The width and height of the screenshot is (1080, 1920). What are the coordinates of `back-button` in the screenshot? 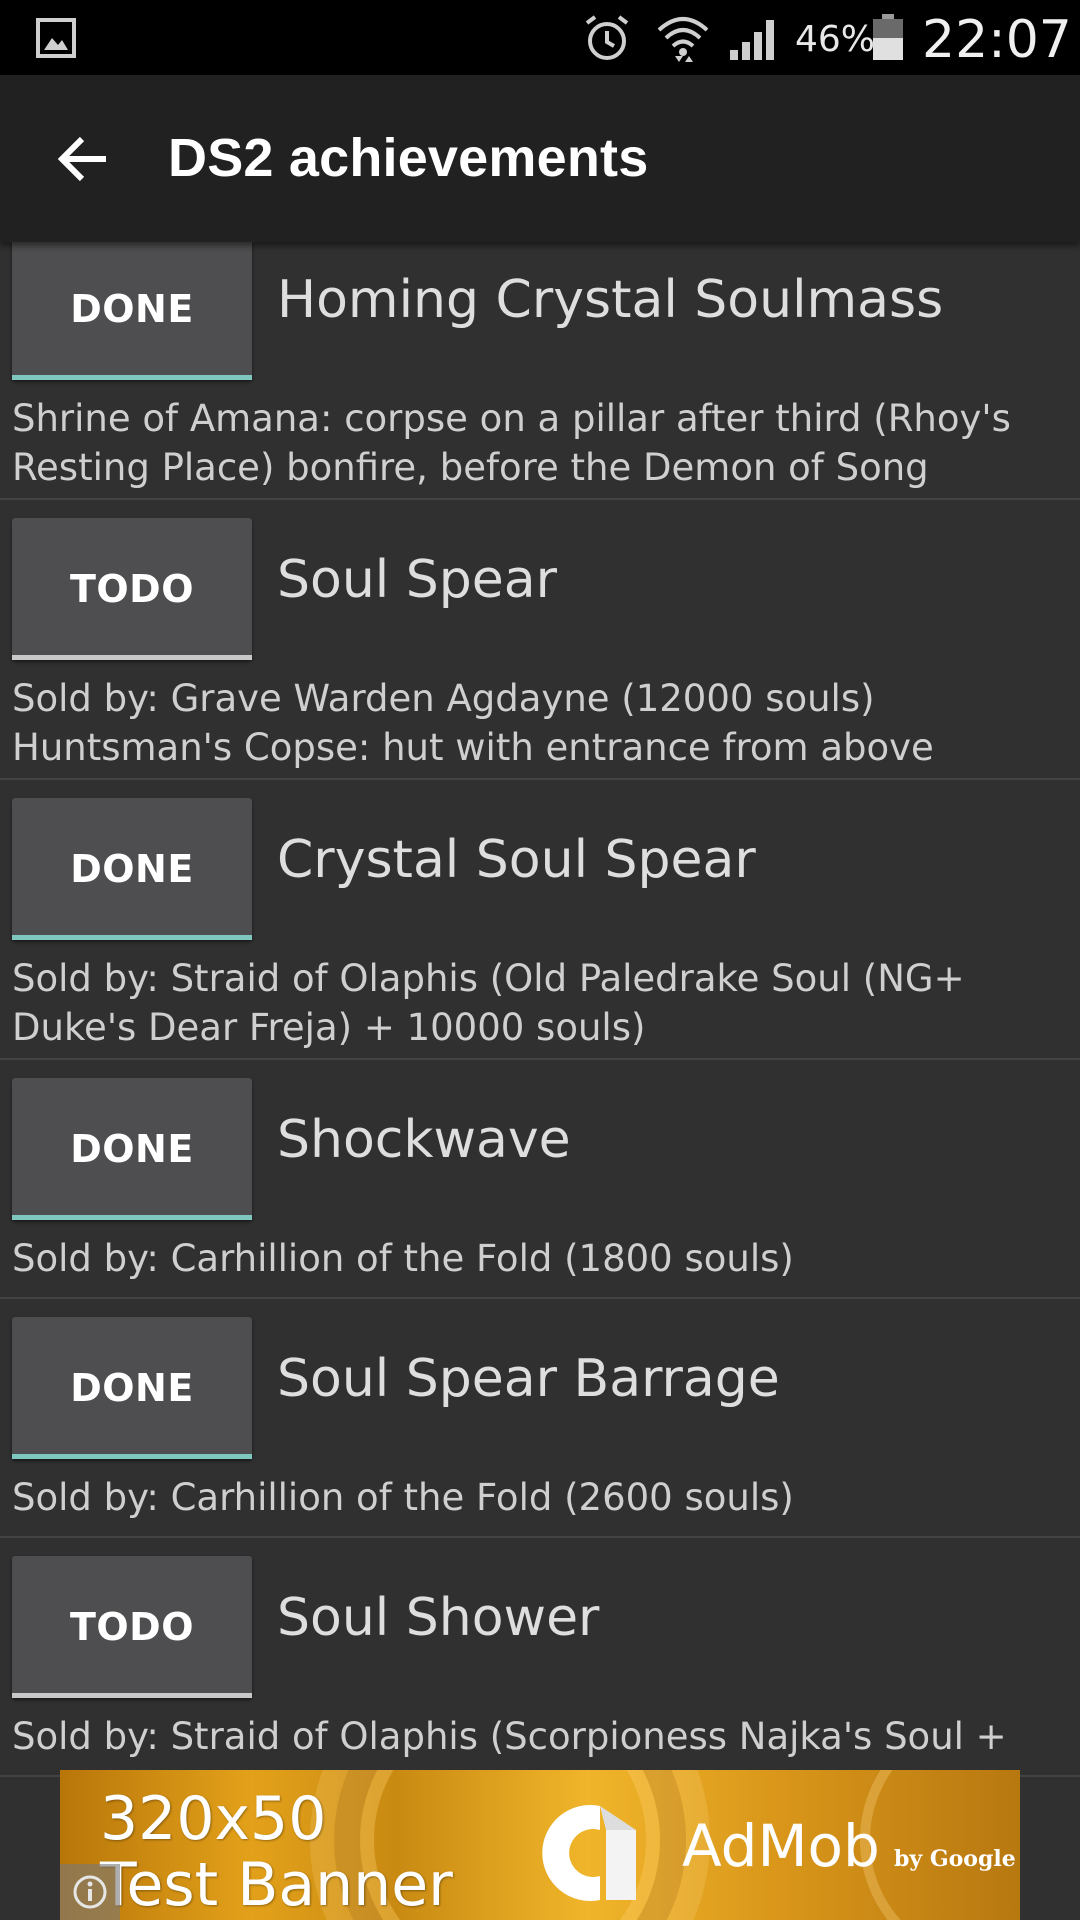 It's located at (82, 159).